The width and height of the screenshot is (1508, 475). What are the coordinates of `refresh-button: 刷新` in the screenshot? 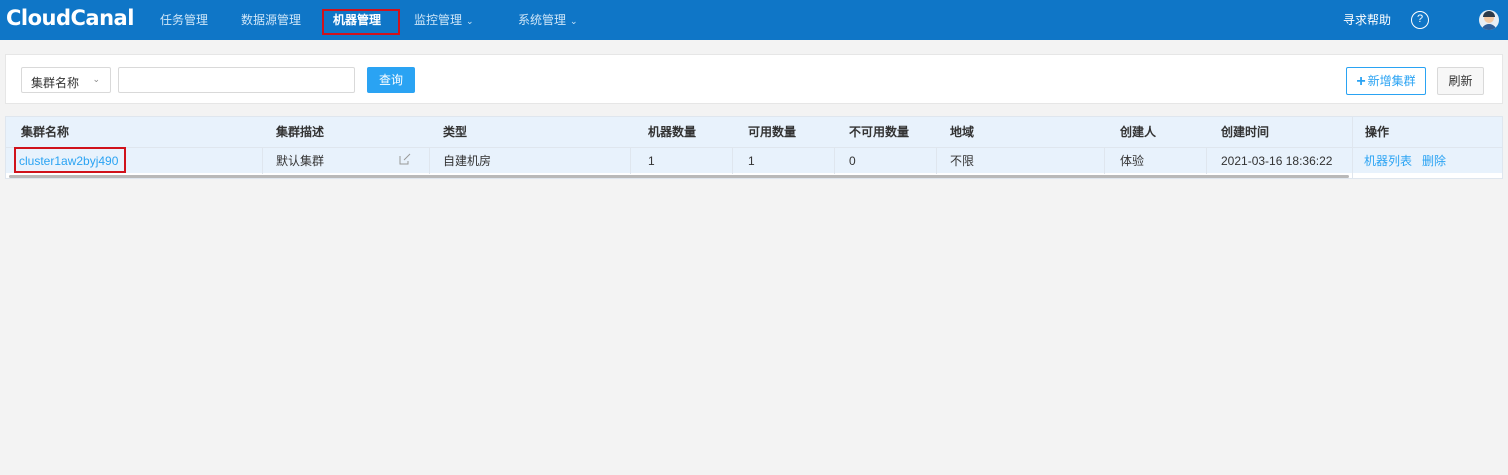 It's located at (1460, 81).